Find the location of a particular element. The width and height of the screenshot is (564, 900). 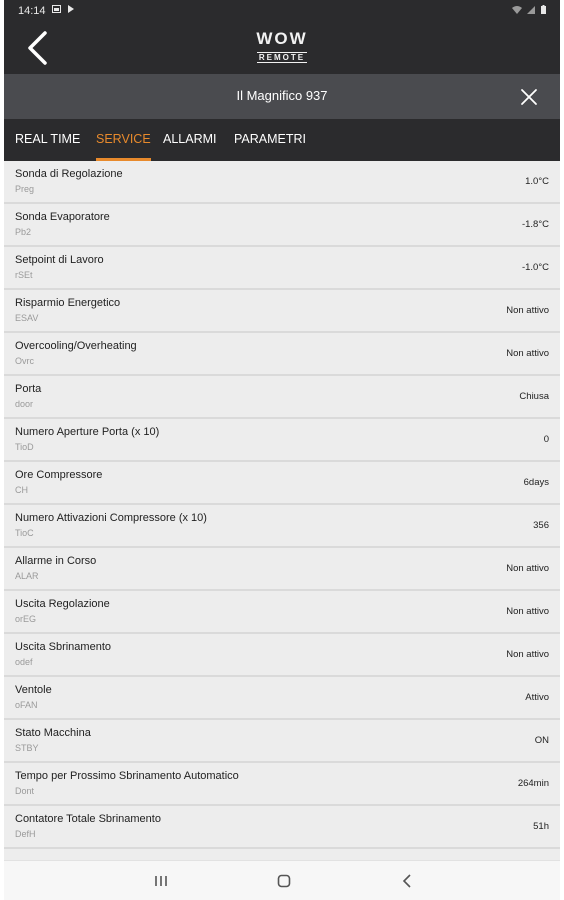

item-value: 6days is located at coordinates (536, 482).